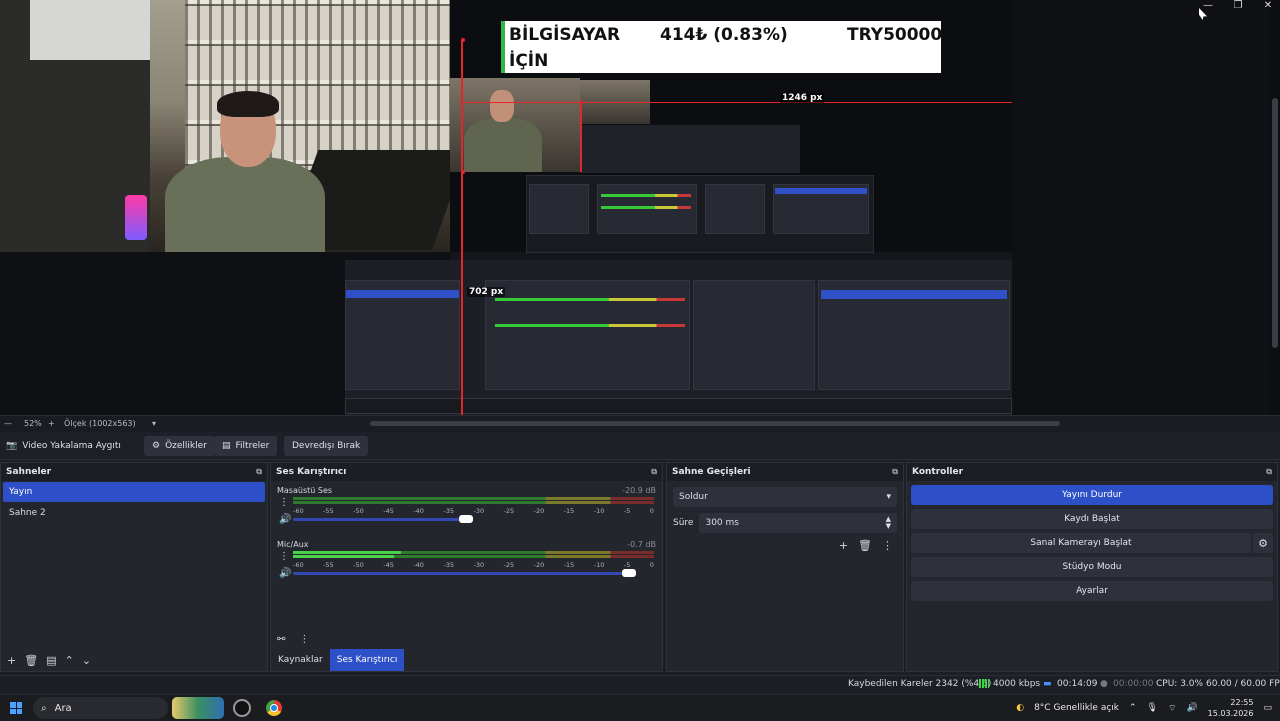  Describe the element at coordinates (715, 423) in the screenshot. I see `preview-horizontal-scrollbar` at that location.